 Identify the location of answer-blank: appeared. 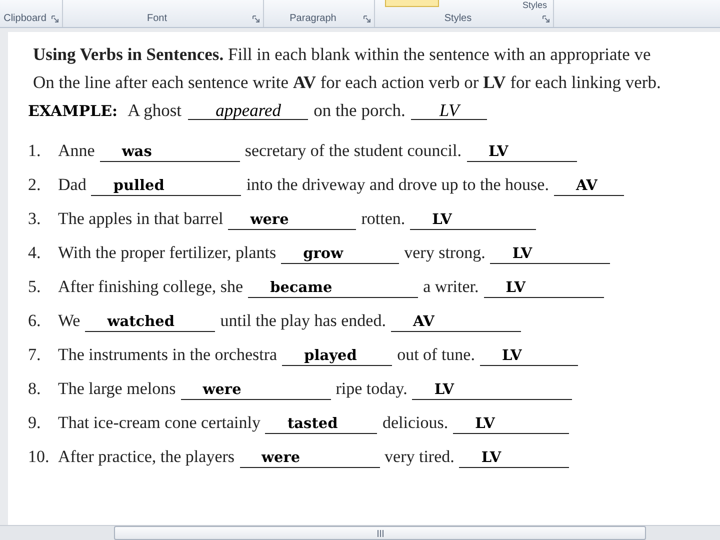
(248, 110).